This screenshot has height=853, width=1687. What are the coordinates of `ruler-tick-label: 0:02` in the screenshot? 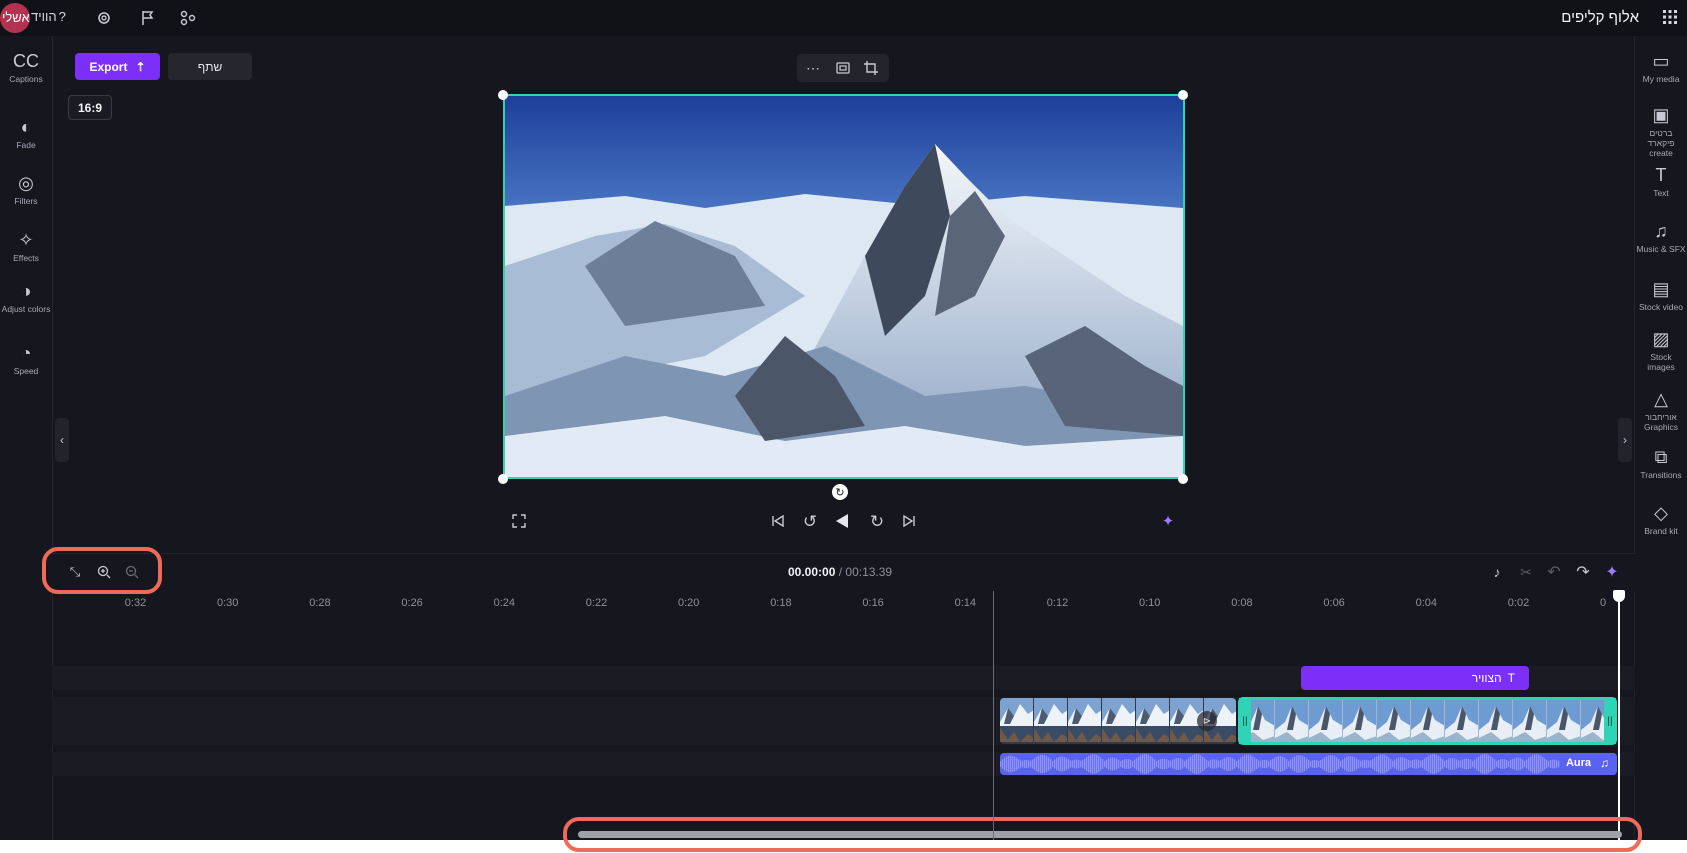 It's located at (1518, 603).